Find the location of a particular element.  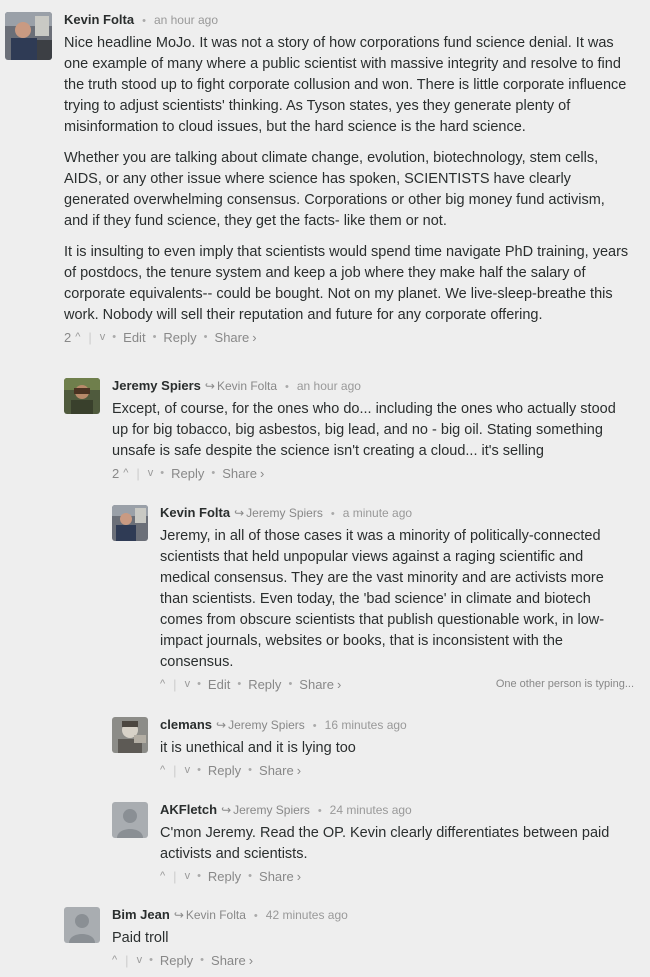

timestamp: 16 minutes ago is located at coordinates (366, 725).